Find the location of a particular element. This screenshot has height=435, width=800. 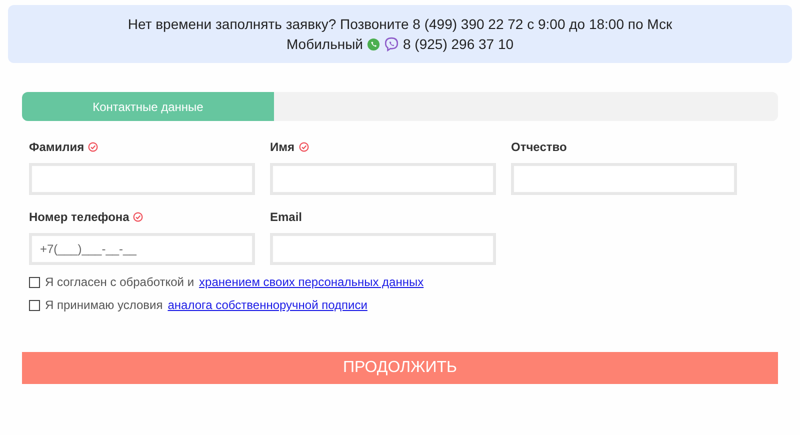

whatsapp-icon is located at coordinates (373, 44).